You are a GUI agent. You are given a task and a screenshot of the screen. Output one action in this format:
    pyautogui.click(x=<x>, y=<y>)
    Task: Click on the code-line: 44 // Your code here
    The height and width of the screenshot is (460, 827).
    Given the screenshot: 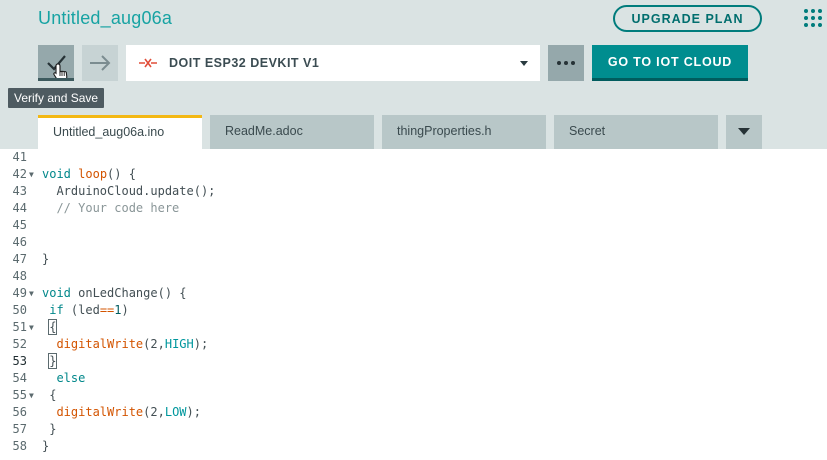 What is the action you would take?
    pyautogui.click(x=413, y=208)
    